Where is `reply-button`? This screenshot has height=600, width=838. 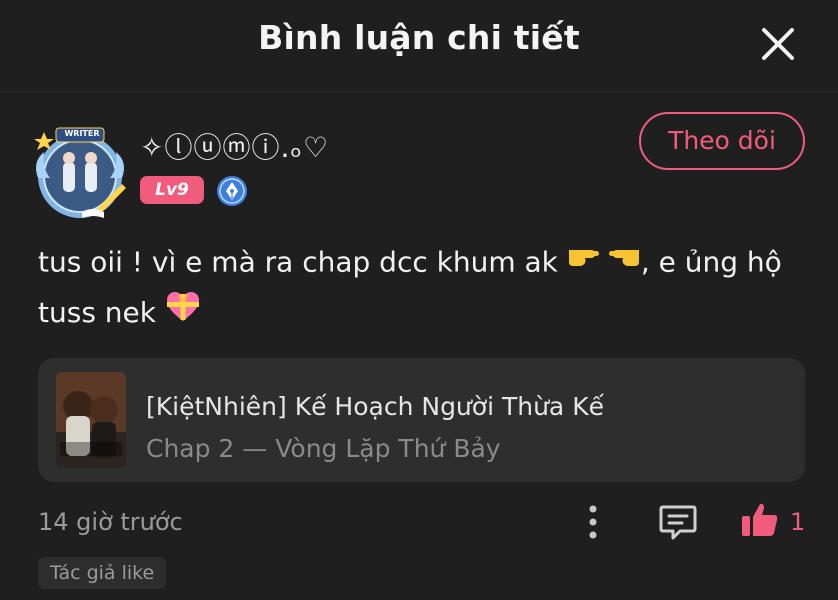 reply-button is located at coordinates (678, 522).